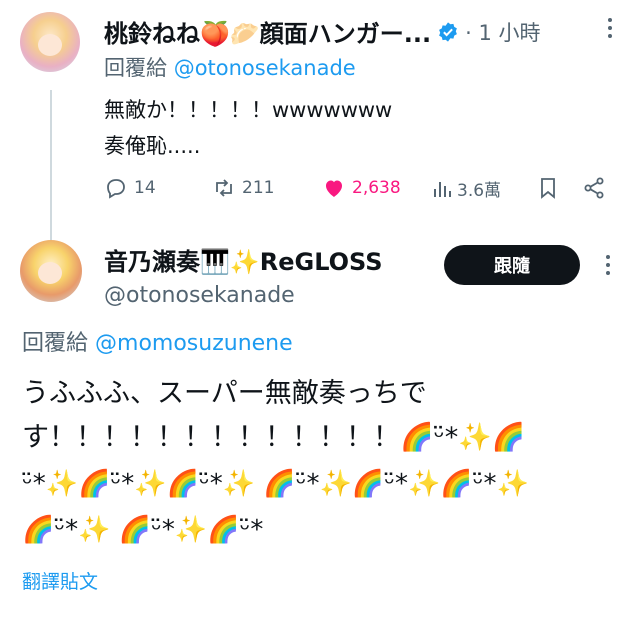 This screenshot has height=619, width=640. I want to click on tweet-action-bar: 14 211 2,638 3.6萬, so click(359, 190).